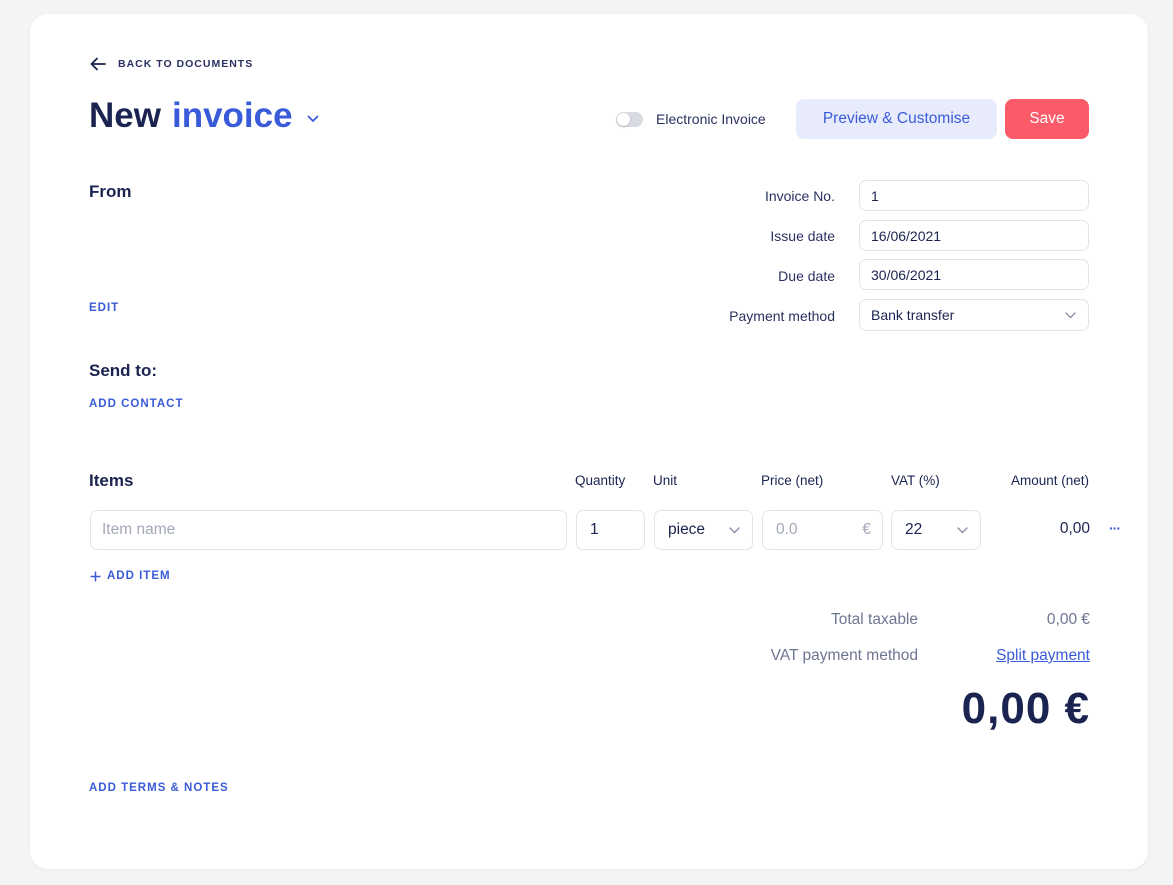 The width and height of the screenshot is (1173, 885). What do you see at coordinates (1074, 528) in the screenshot?
I see `item-amount: 0,00` at bounding box center [1074, 528].